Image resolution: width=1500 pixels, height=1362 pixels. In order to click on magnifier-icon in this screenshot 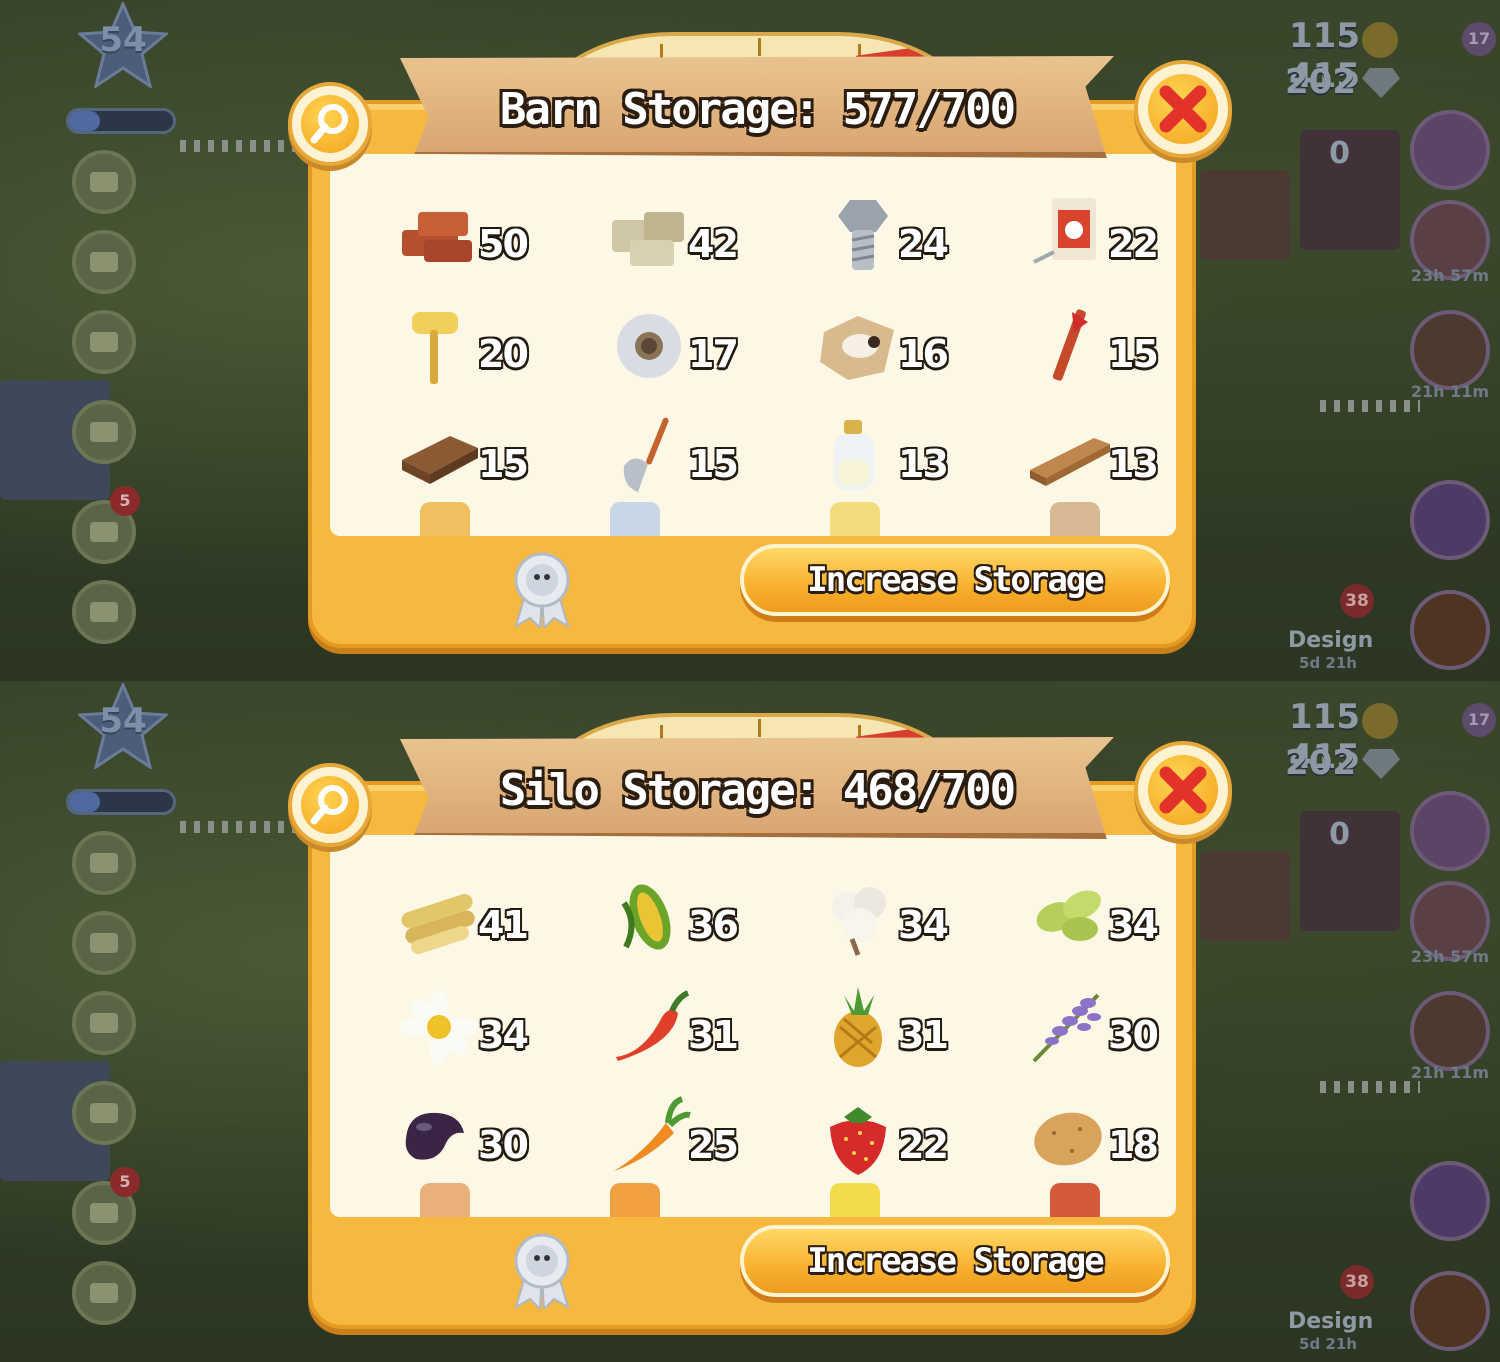, I will do `click(329, 124)`.